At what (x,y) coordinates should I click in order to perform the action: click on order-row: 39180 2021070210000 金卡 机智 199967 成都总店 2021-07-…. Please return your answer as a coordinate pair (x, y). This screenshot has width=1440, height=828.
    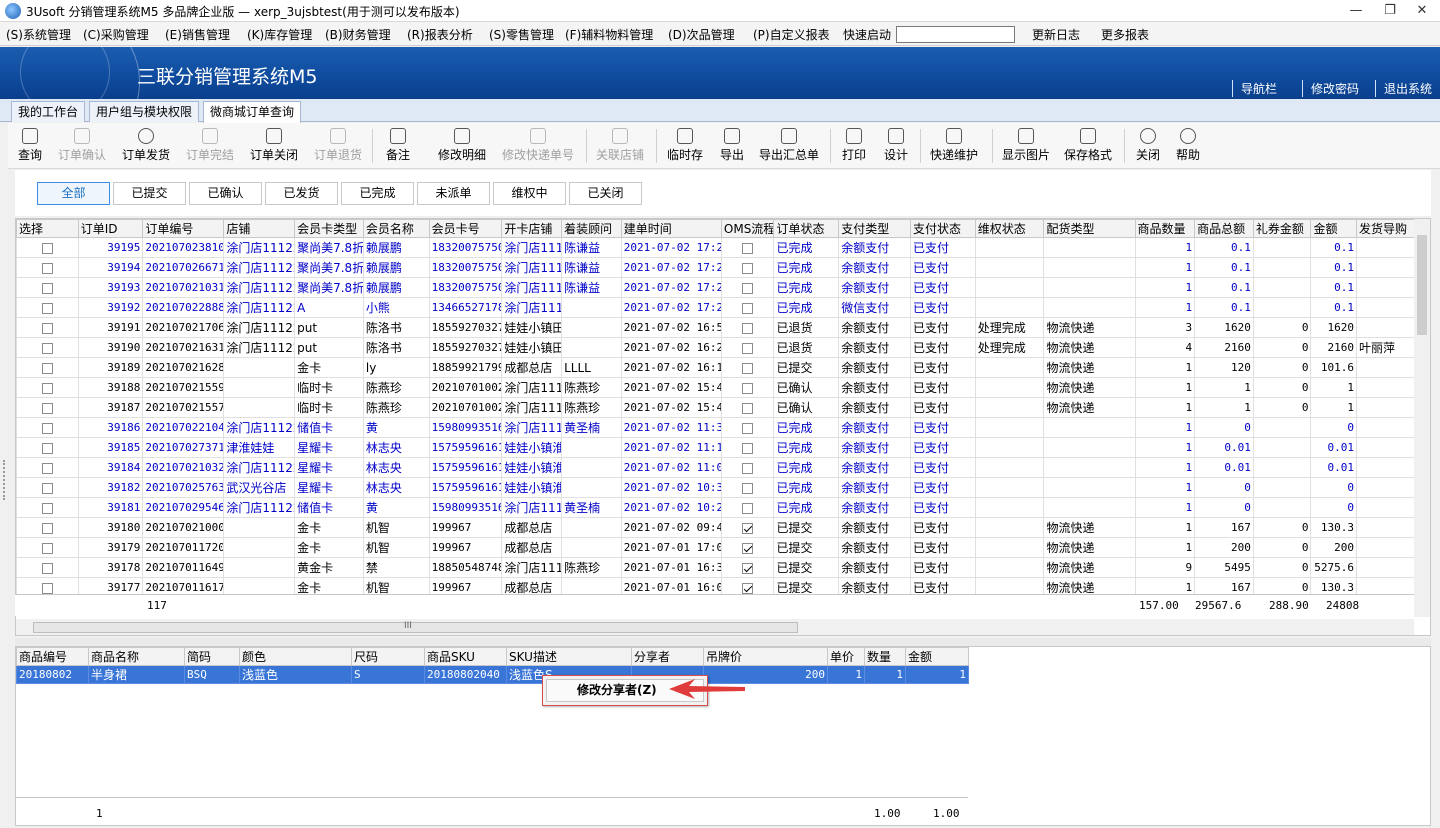
    Looking at the image, I should click on (723, 527).